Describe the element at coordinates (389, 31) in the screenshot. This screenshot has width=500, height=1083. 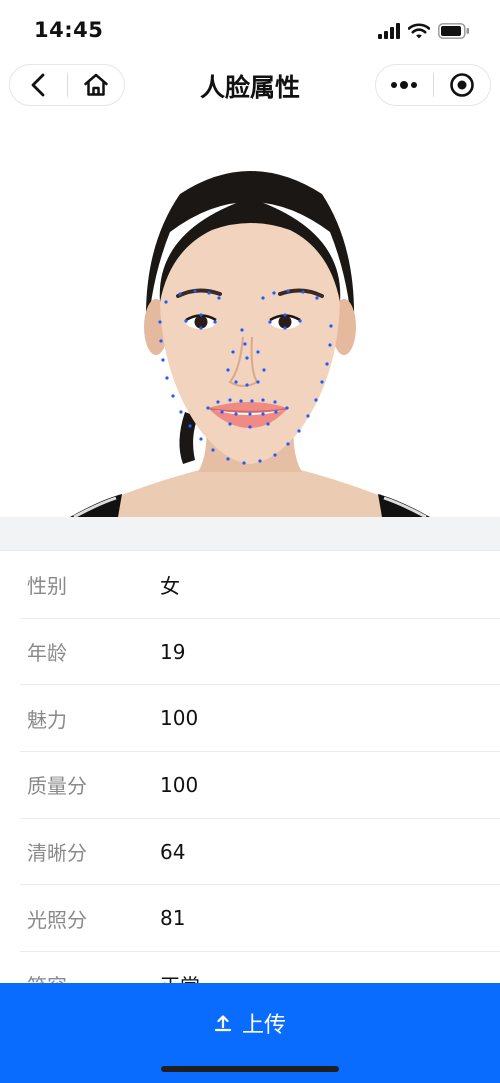
I see `cellular-signal-icon` at that location.